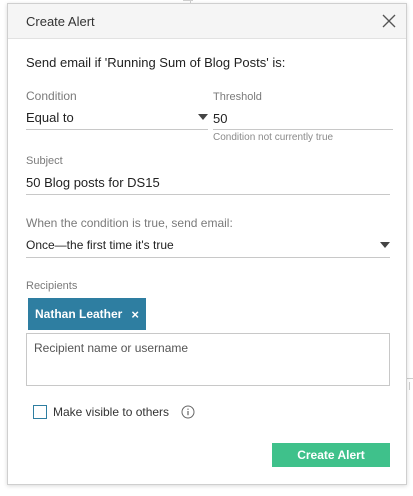  What do you see at coordinates (188, 412) in the screenshot?
I see `info-icon` at bounding box center [188, 412].